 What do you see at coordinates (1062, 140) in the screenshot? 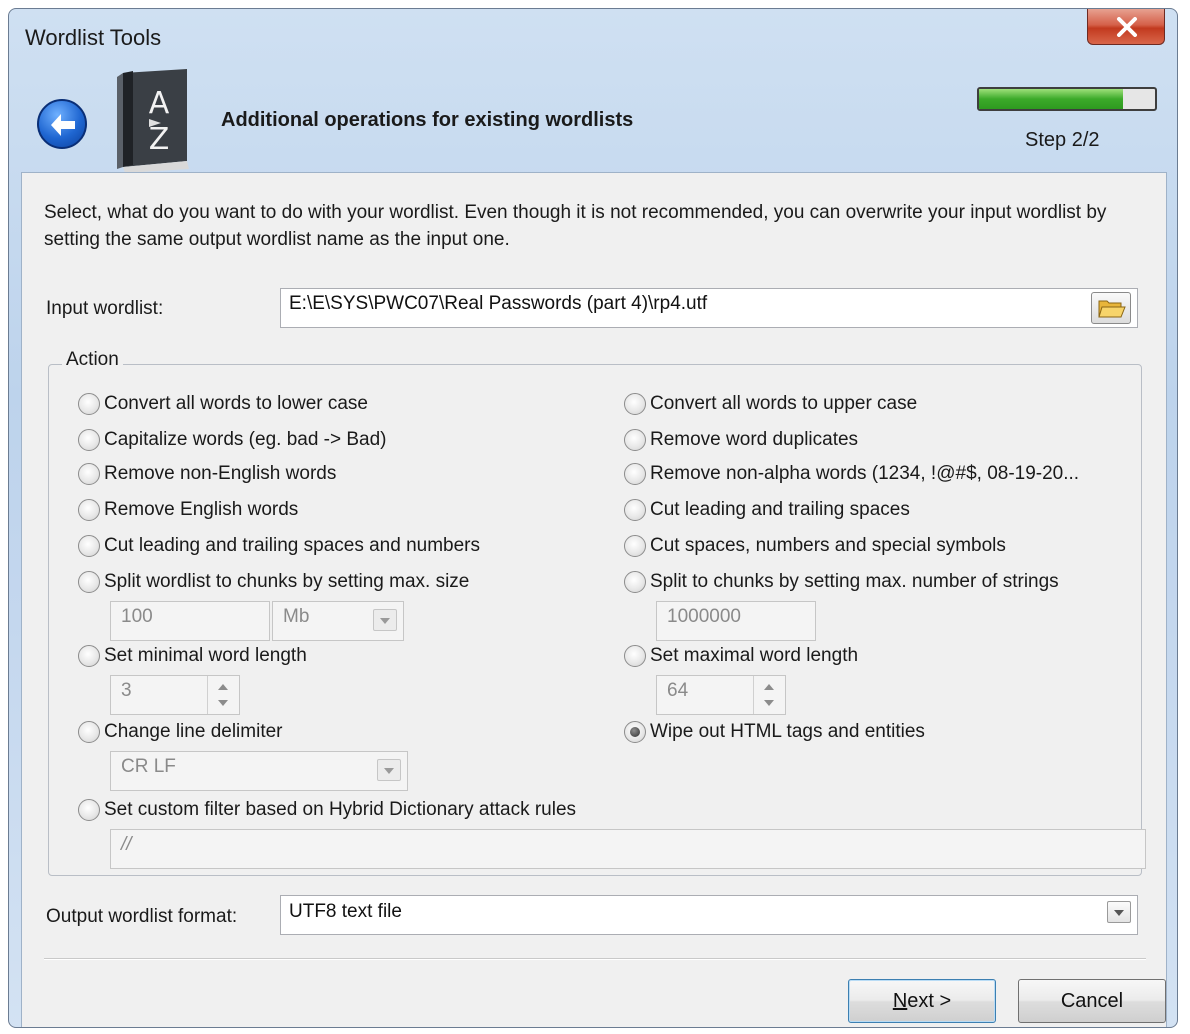
I see `step-label: Step 2/2` at bounding box center [1062, 140].